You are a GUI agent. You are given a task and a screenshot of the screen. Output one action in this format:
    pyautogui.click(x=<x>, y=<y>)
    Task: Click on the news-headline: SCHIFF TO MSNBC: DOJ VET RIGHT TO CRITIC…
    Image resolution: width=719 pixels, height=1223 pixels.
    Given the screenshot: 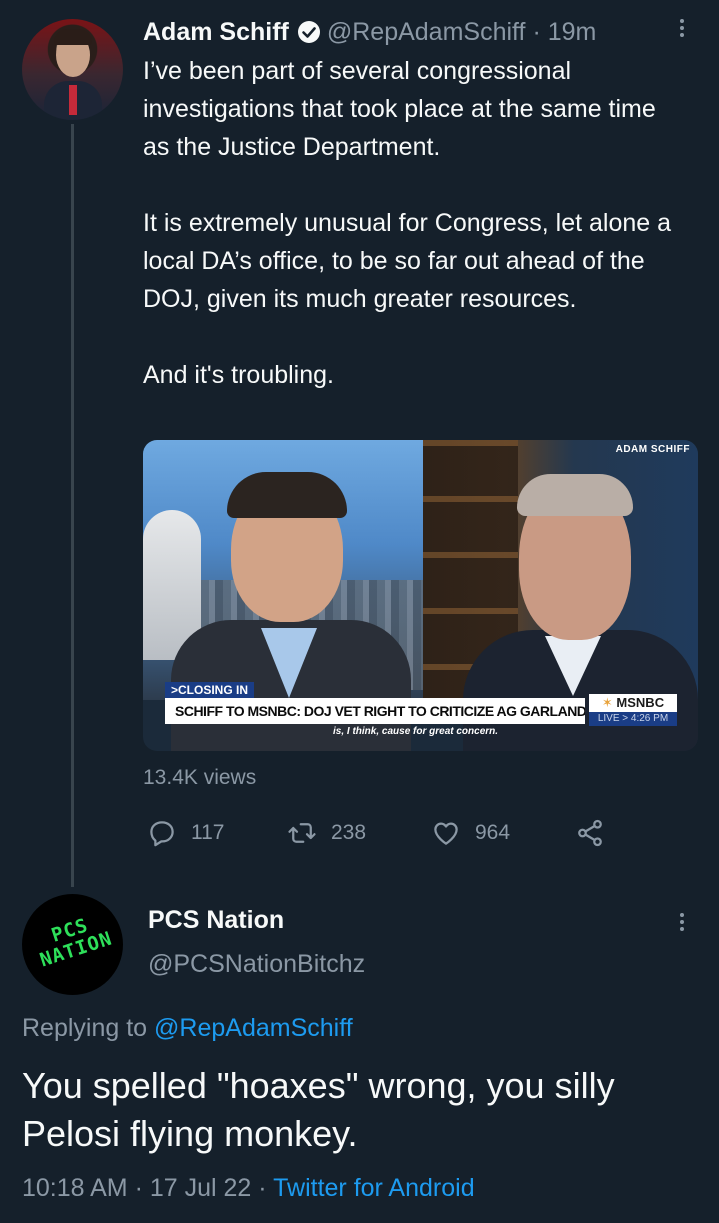 What is the action you would take?
    pyautogui.click(x=375, y=711)
    